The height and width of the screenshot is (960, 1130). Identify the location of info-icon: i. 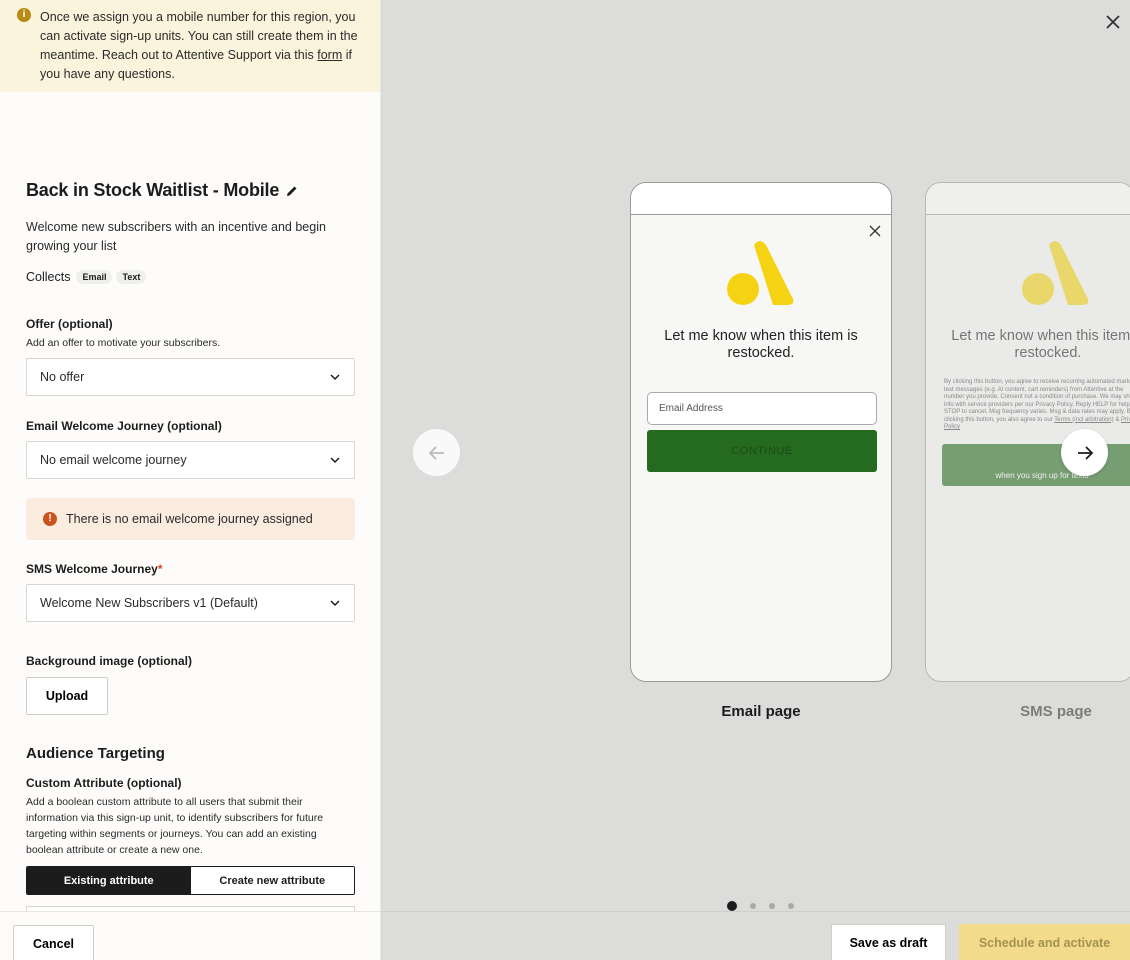
(24, 15).